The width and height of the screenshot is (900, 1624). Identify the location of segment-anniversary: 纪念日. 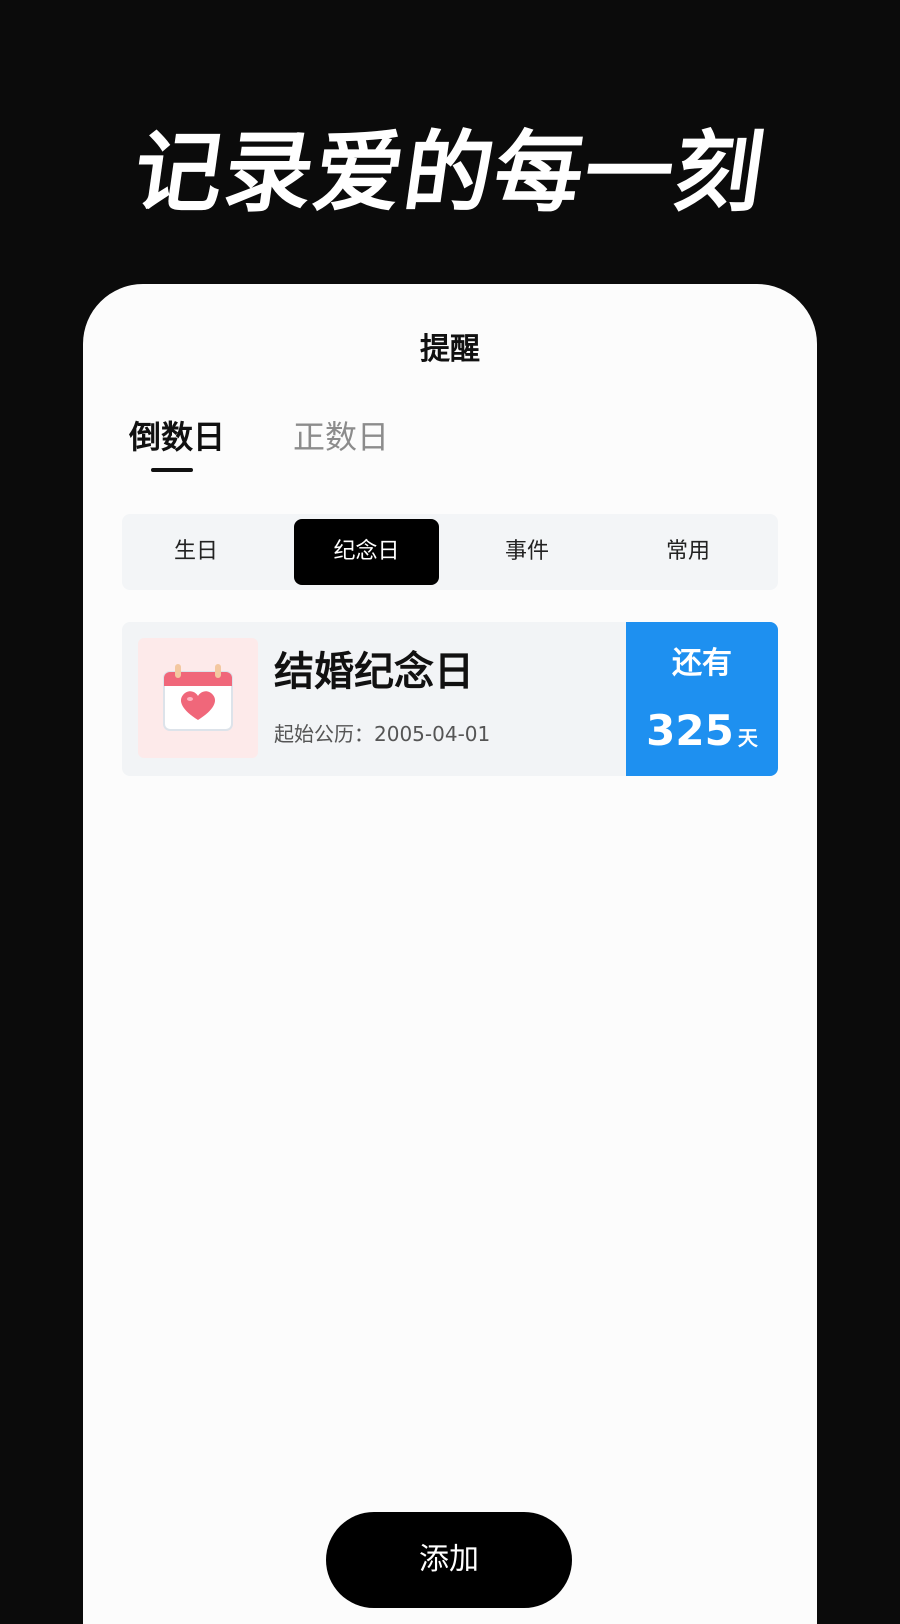
(366, 552).